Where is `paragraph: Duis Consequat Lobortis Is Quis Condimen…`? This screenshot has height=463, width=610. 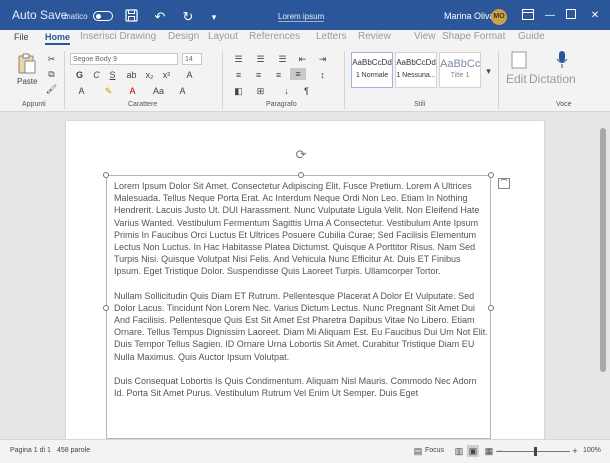 paragraph: Duis Consequat Lobortis Is Quis Condimen… is located at coordinates (295, 387).